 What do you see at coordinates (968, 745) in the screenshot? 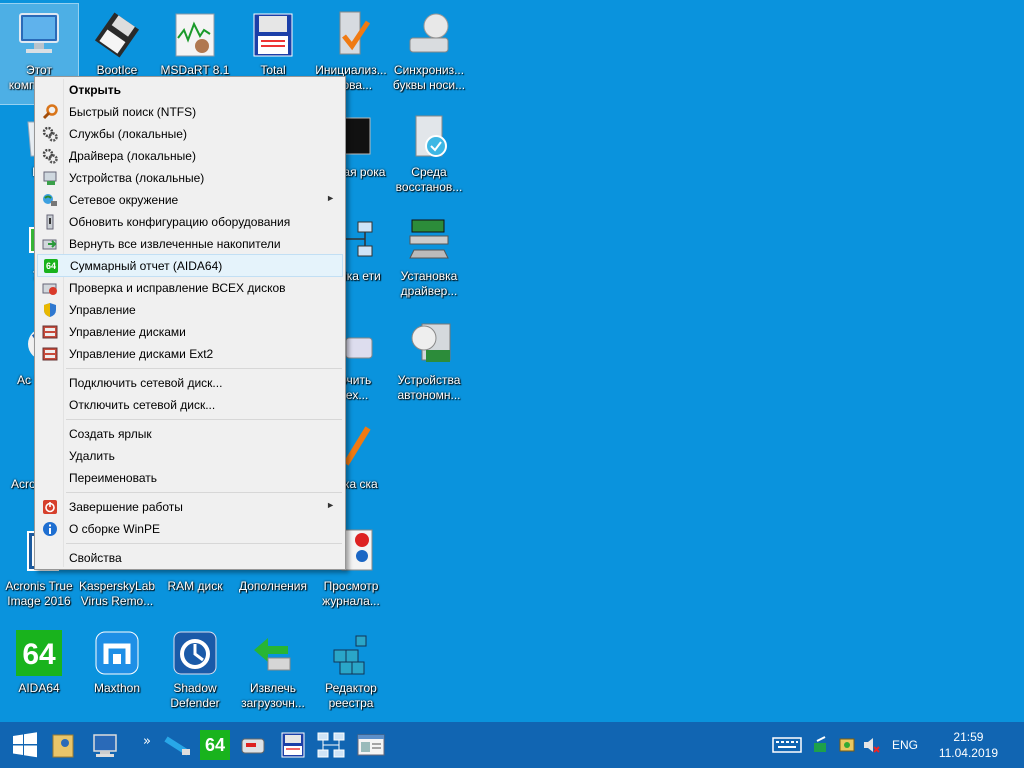
I see `clock: 21:59 11.04.2019` at bounding box center [968, 745].